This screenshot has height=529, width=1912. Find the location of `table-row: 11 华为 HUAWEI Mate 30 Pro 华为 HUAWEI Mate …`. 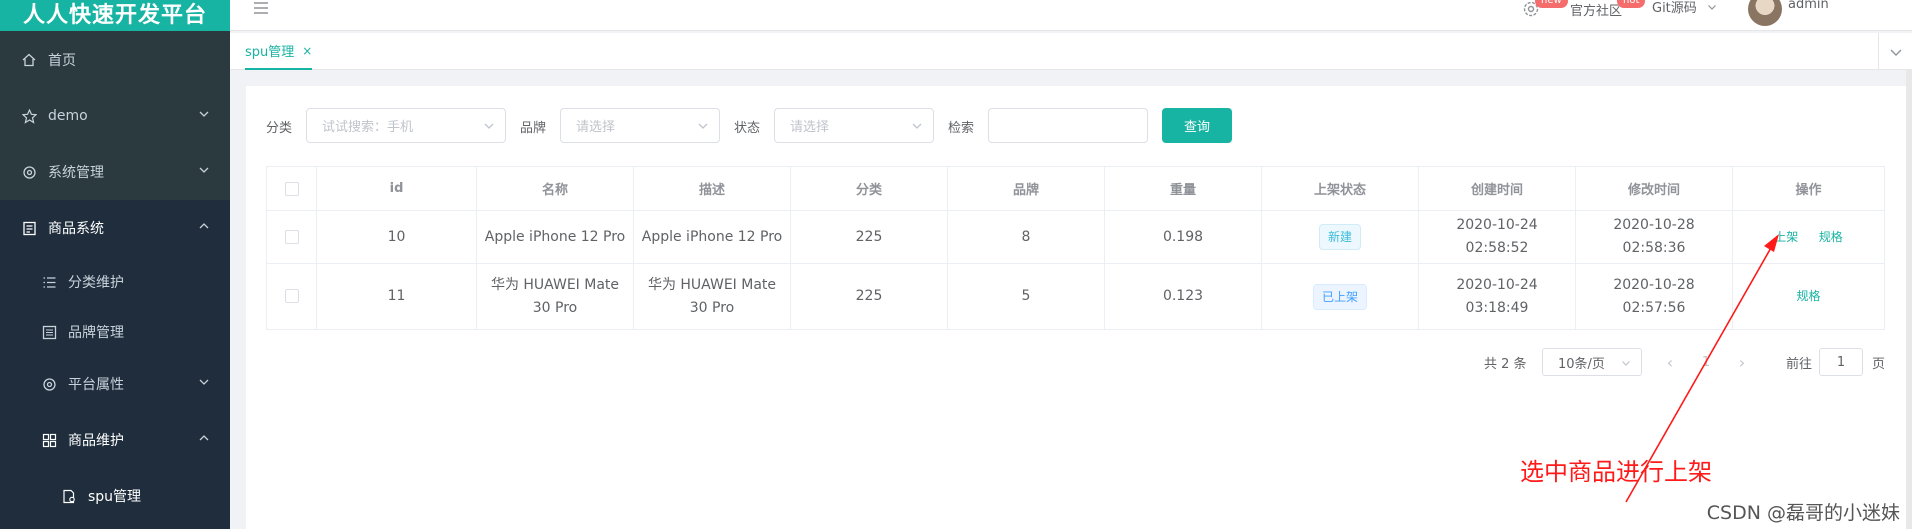

table-row: 11 华为 HUAWEI Mate 30 Pro 华为 HUAWEI Mate … is located at coordinates (1075, 296).